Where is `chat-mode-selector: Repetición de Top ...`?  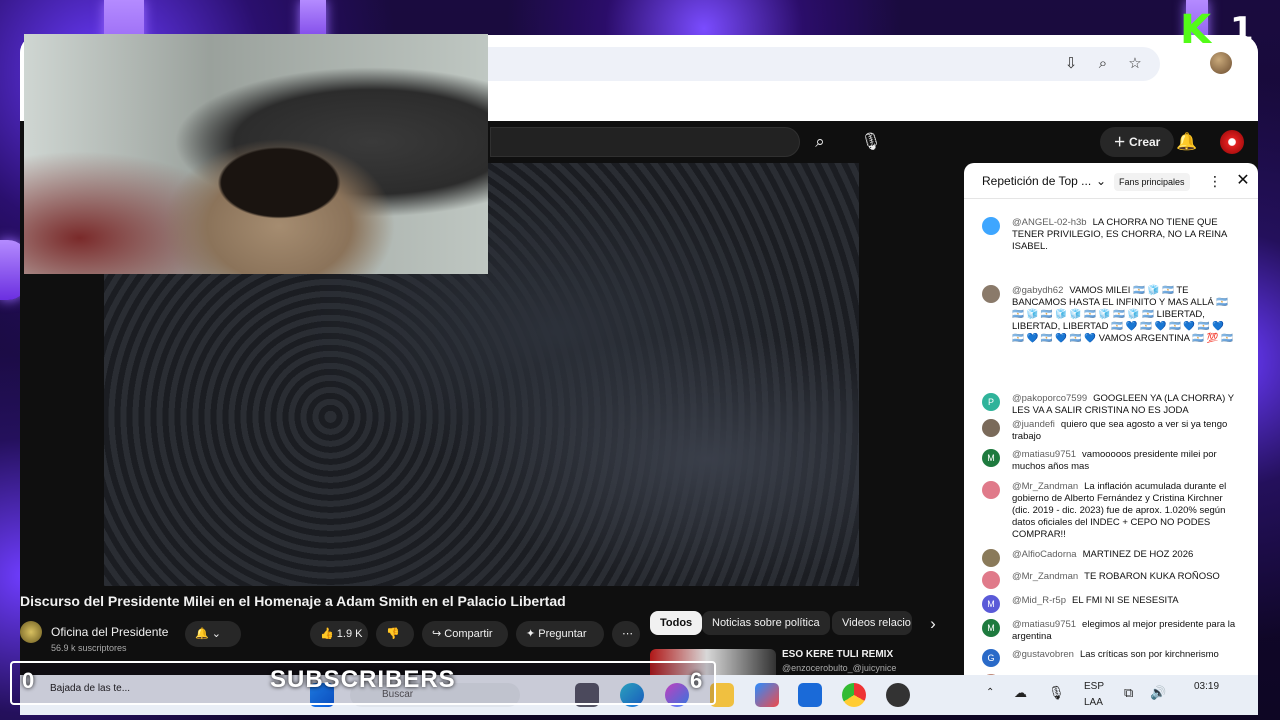
chat-mode-selector: Repetición de Top ... is located at coordinates (1036, 181).